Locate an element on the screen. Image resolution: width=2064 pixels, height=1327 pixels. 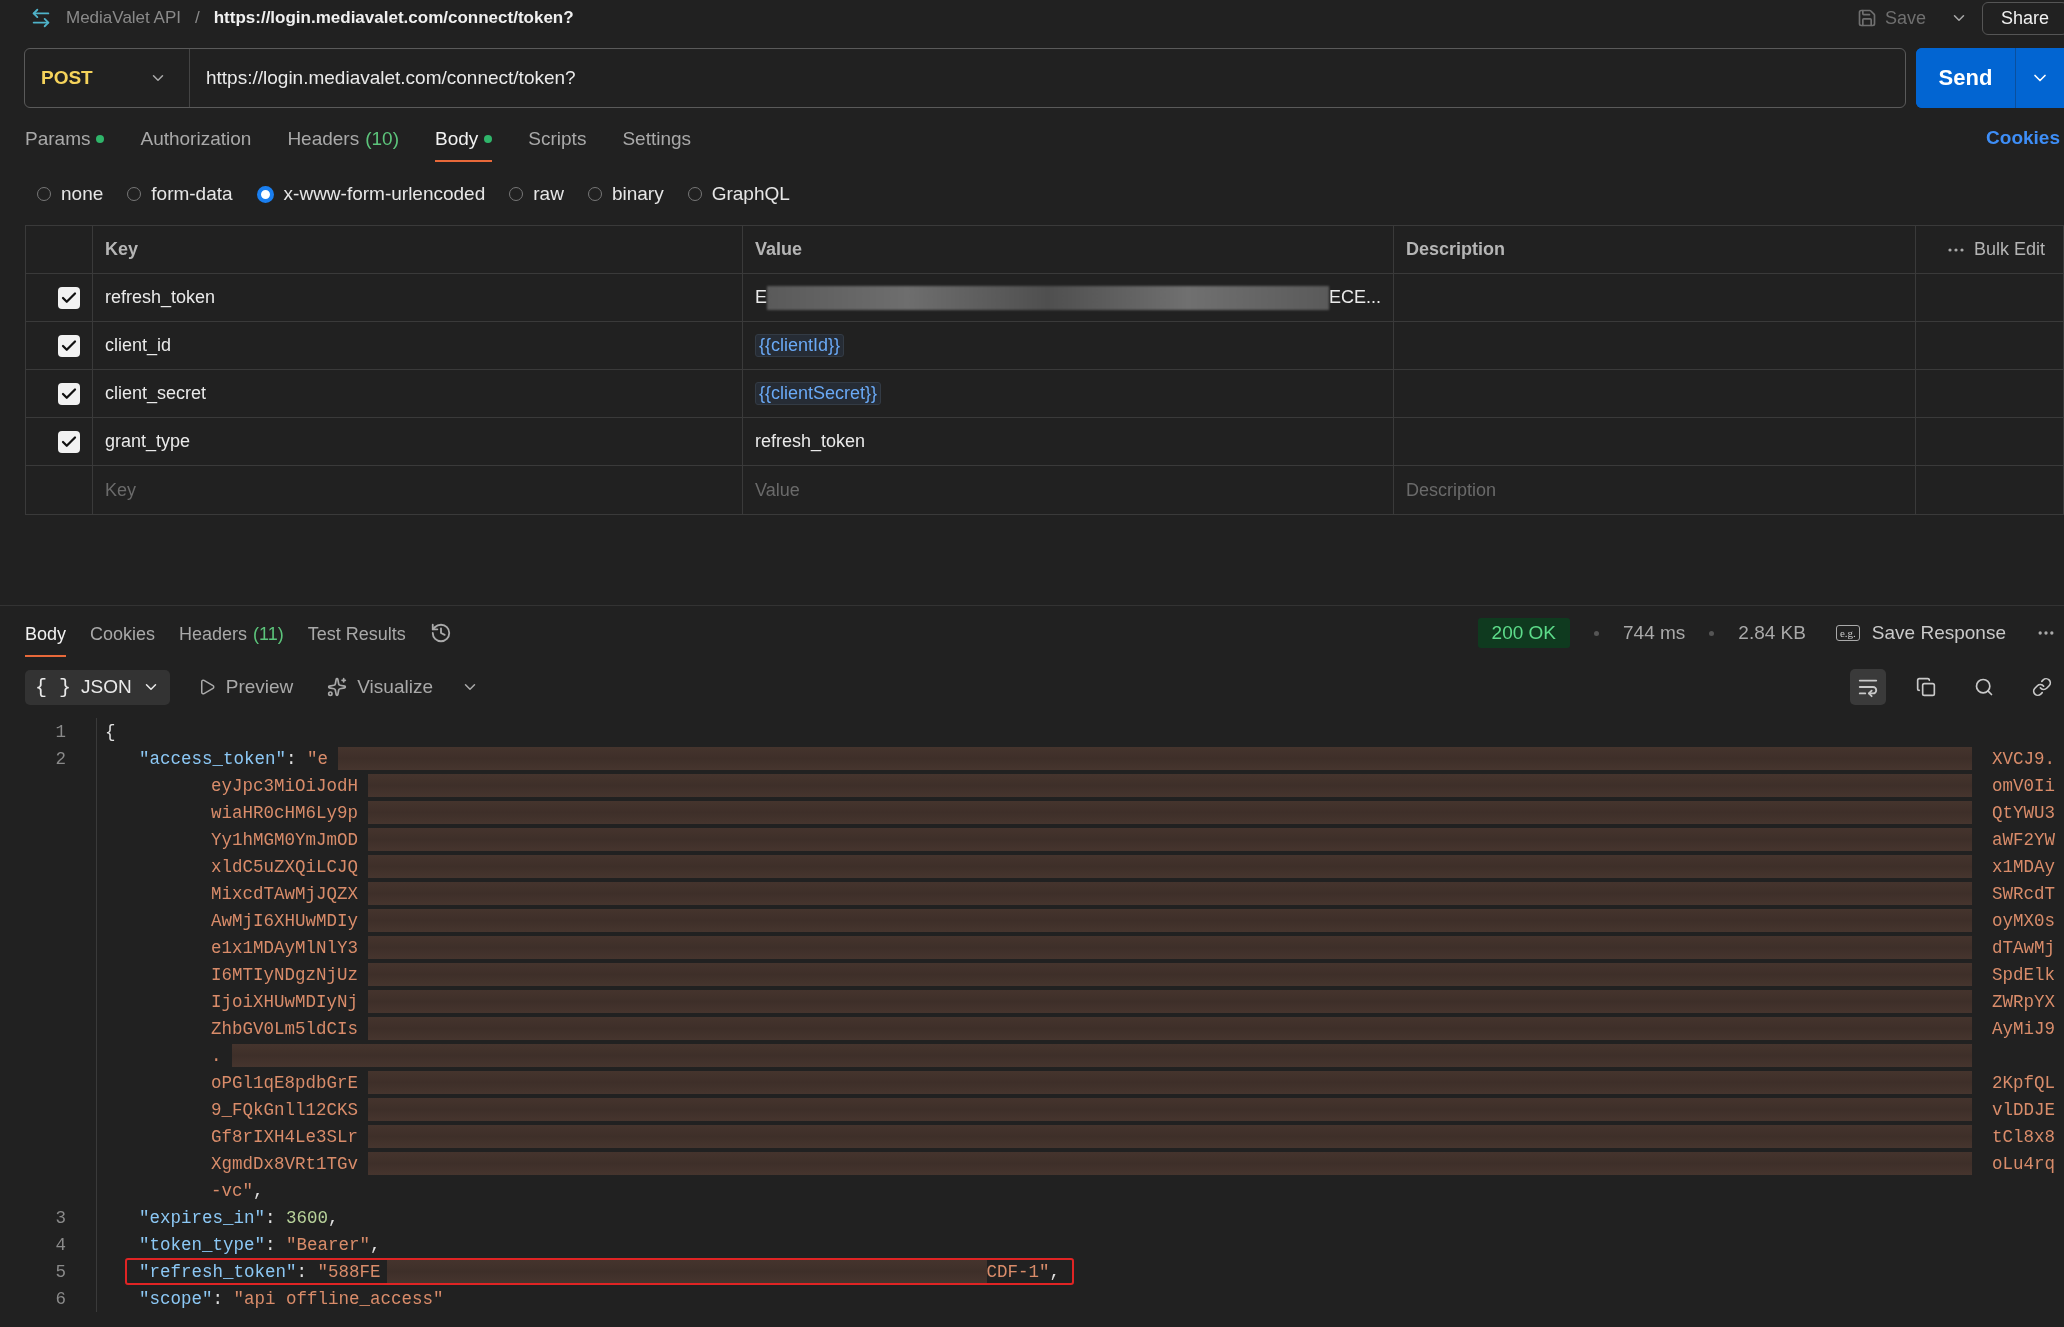
code-token: oyMX0s is located at coordinates (2023, 920).